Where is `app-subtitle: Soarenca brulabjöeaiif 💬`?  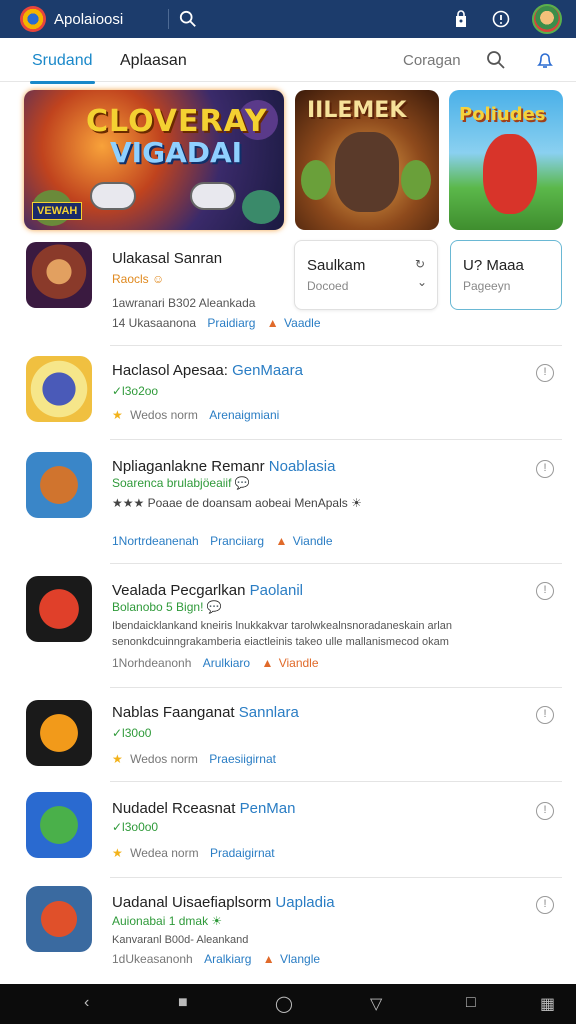 app-subtitle: Soarenca brulabjöeaiif 💬 is located at coordinates (181, 483).